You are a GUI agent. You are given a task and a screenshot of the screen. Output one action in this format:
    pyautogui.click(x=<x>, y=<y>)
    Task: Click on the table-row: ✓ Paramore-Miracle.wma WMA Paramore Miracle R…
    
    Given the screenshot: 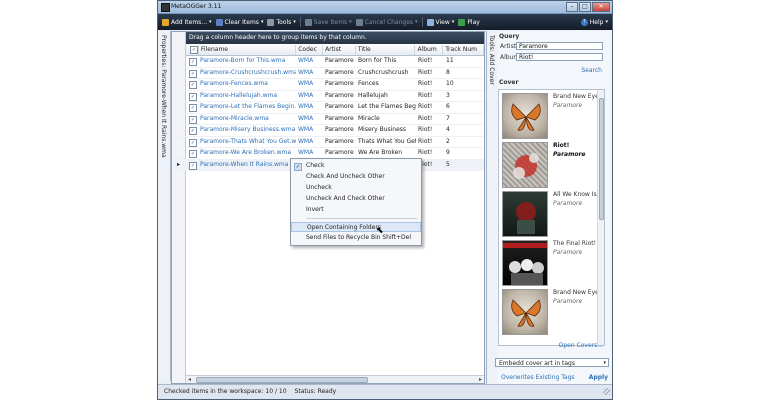 What is the action you would take?
    pyautogui.click(x=328, y=119)
    